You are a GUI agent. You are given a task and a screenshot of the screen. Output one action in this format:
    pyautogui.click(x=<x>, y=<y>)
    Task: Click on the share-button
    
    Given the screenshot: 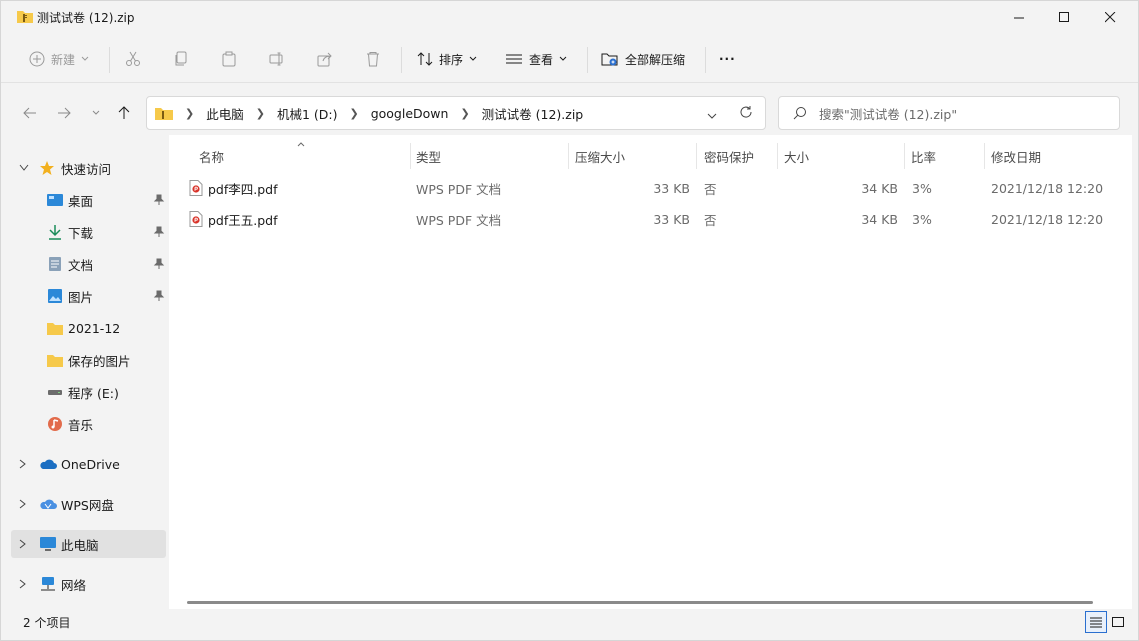 What is the action you would take?
    pyautogui.click(x=325, y=59)
    